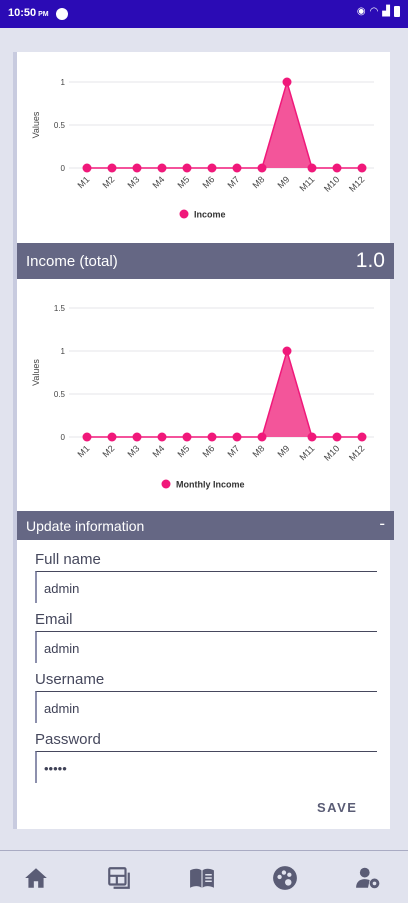 The width and height of the screenshot is (408, 903). What do you see at coordinates (207, 704) in the screenshot?
I see `username-input` at bounding box center [207, 704].